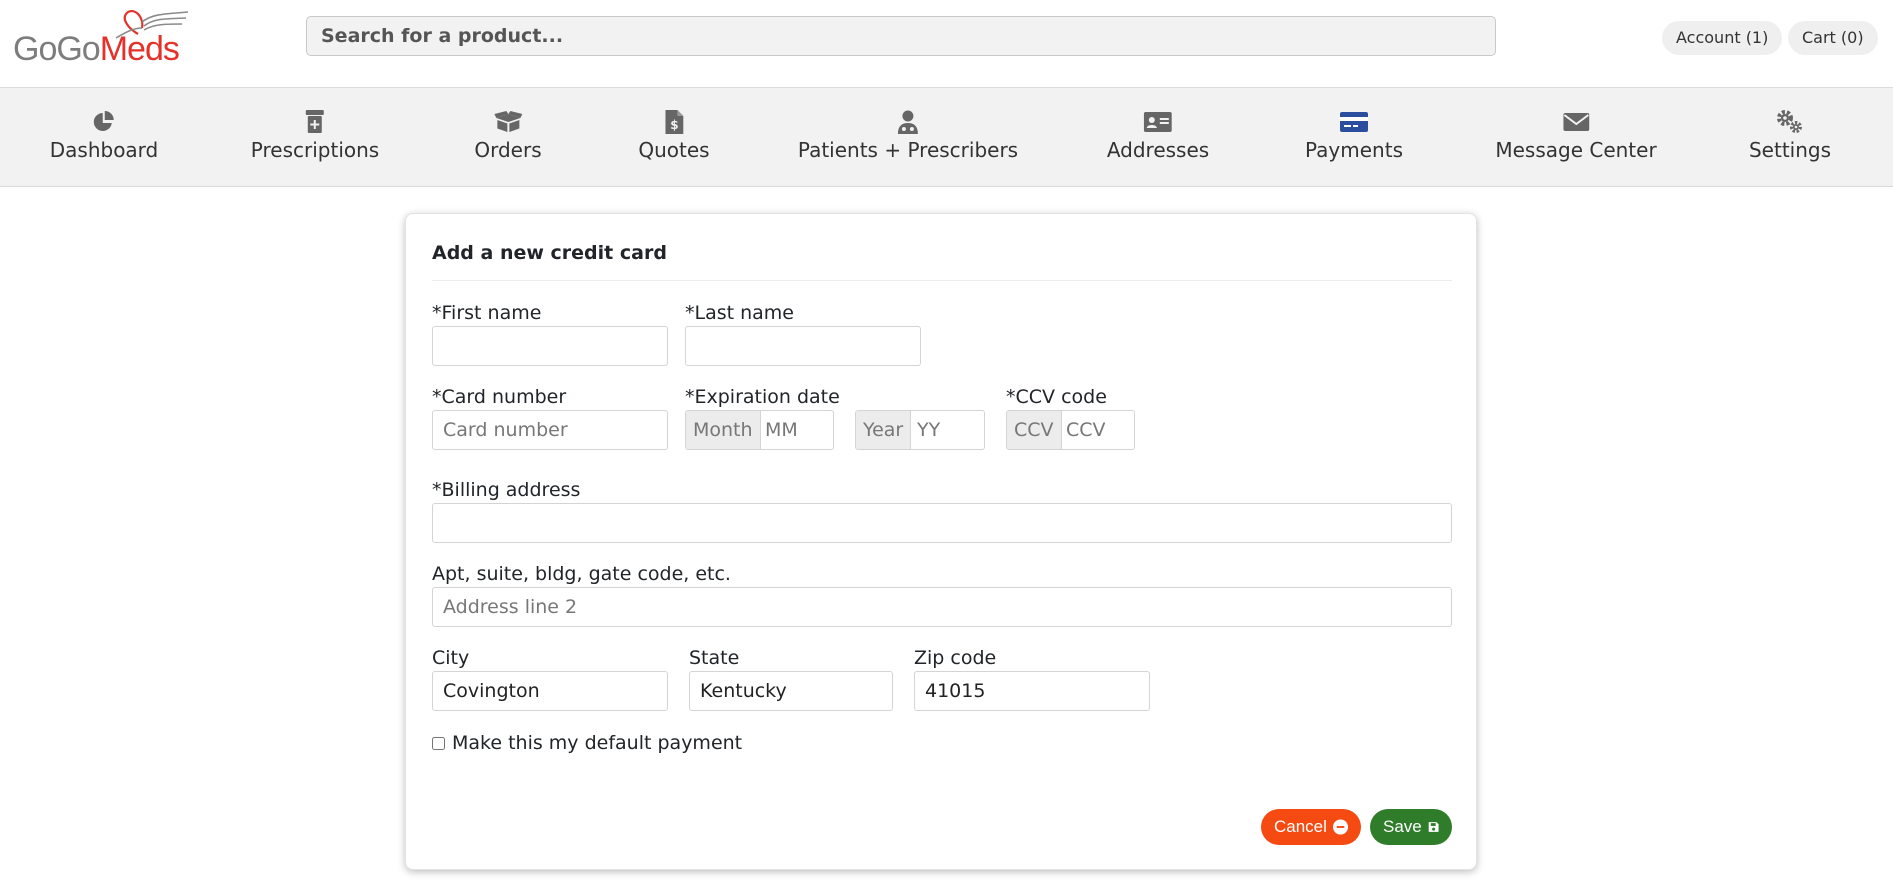 This screenshot has height=885, width=1893. I want to click on zip-code-label: Zip code, so click(955, 658).